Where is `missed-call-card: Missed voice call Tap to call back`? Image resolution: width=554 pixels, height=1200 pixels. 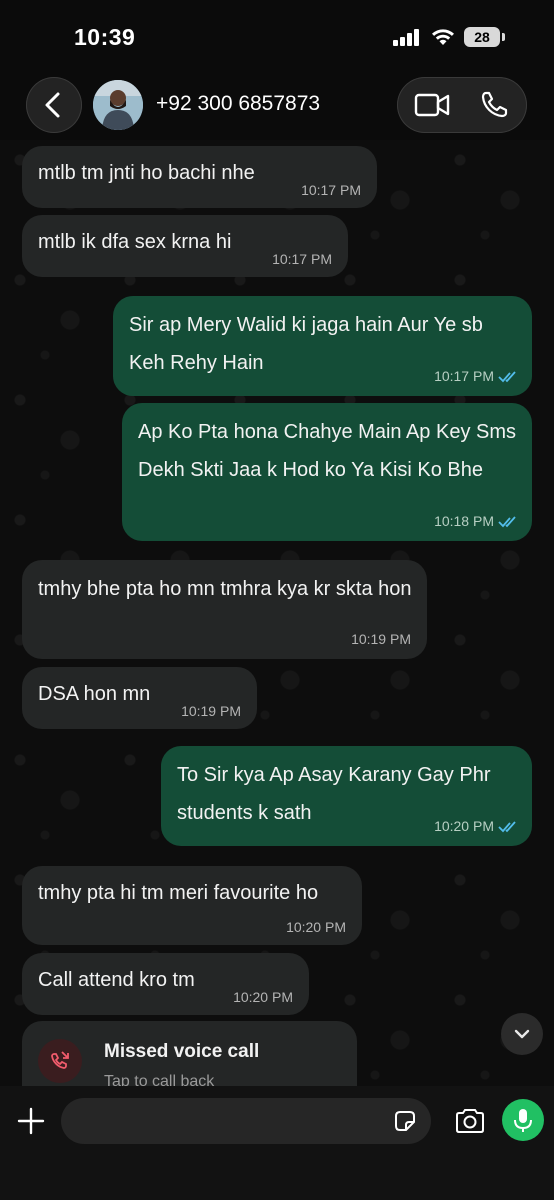
missed-call-card: Missed voice call Tap to call back is located at coordinates (189, 1056).